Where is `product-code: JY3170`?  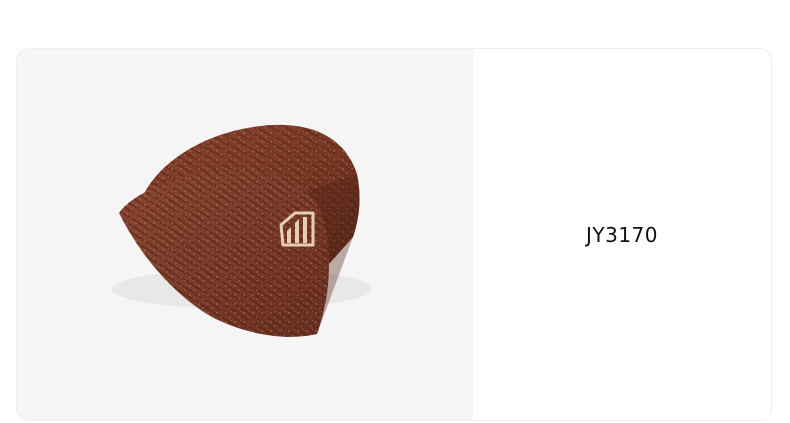
product-code: JY3170 is located at coordinates (621, 234).